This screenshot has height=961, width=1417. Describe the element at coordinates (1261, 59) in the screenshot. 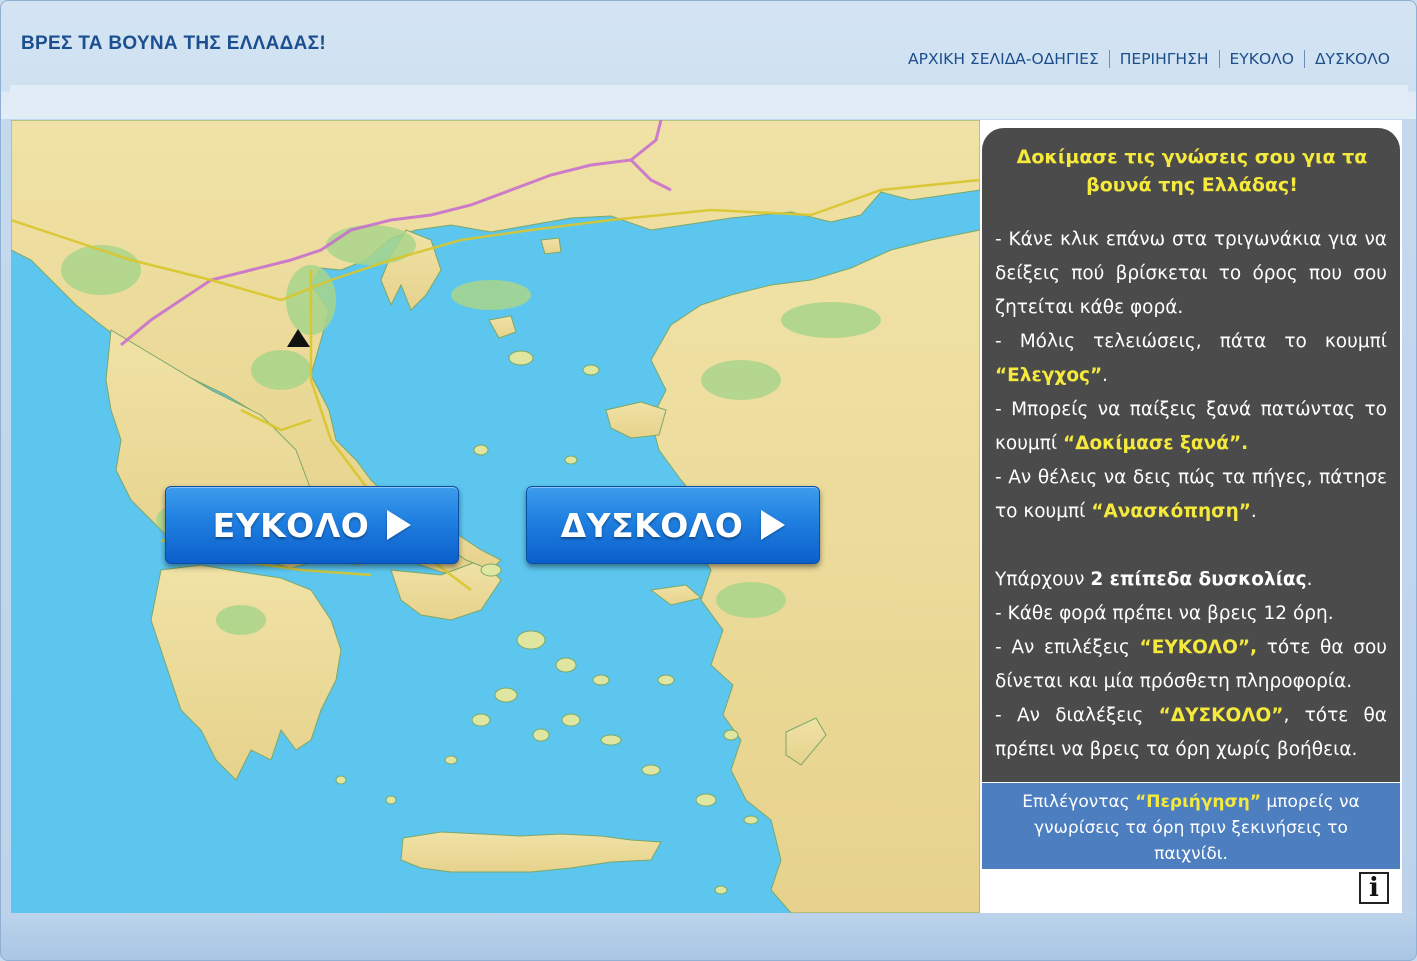

I see `nav-easy: ΕΥΚΟΛΟ` at that location.